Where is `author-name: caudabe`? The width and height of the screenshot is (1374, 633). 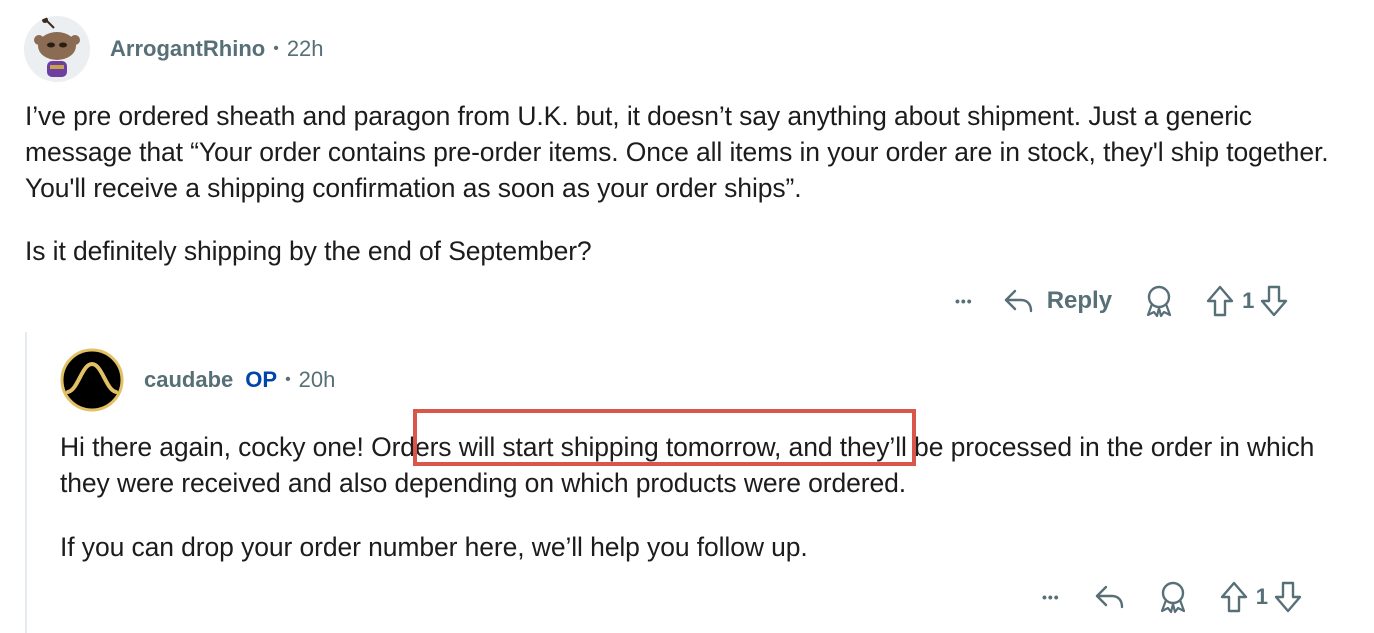
author-name: caudabe is located at coordinates (188, 380).